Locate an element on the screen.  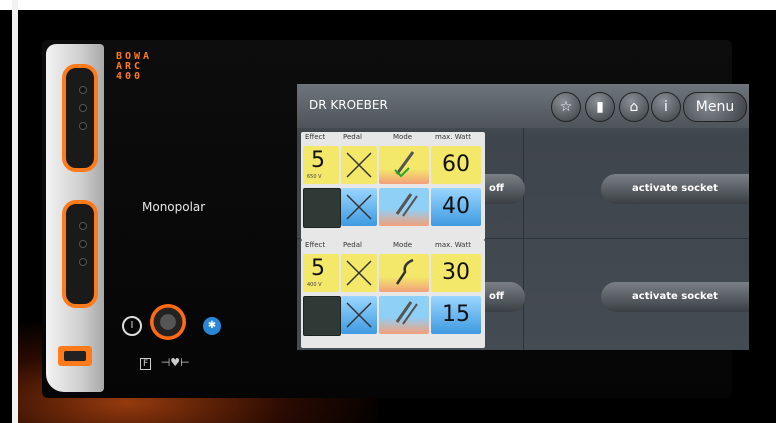
hook-electrode-icon is located at coordinates (404, 271).